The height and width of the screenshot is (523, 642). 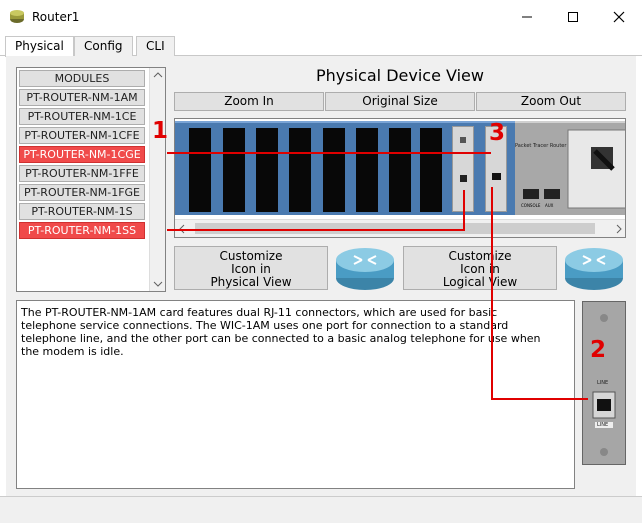 I want to click on module-item-nm-1ss: PT-ROUTER-NM-1SS, so click(x=82, y=230).